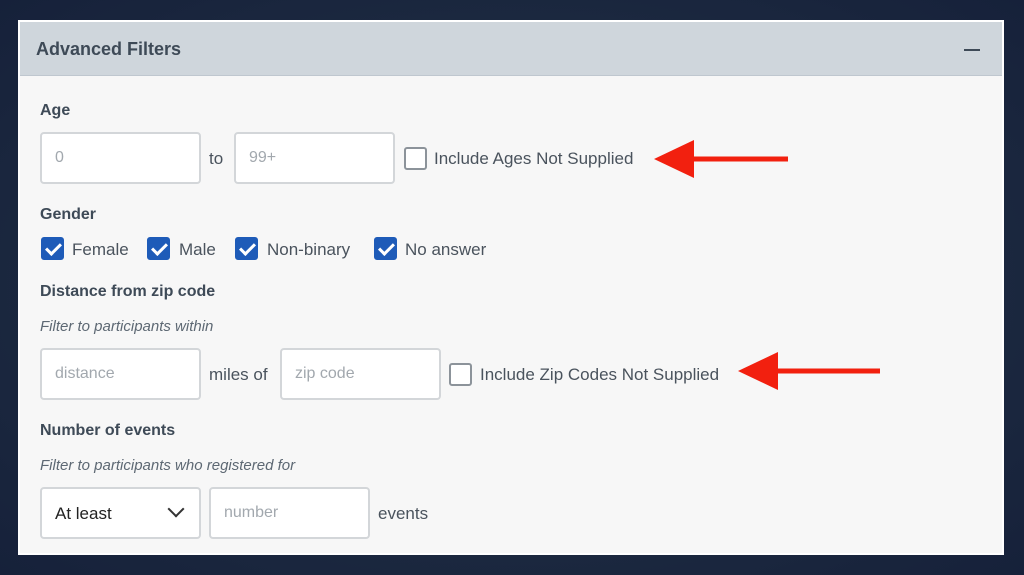  Describe the element at coordinates (83, 513) in the screenshot. I see `events-comparator-value: At least` at that location.